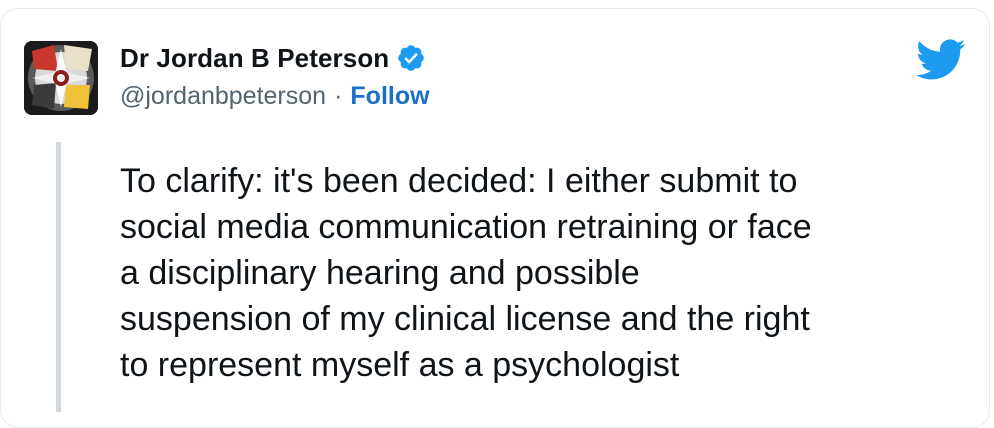 The width and height of the screenshot is (994, 428). Describe the element at coordinates (941, 60) in the screenshot. I see `twitter-bird-icon` at that location.